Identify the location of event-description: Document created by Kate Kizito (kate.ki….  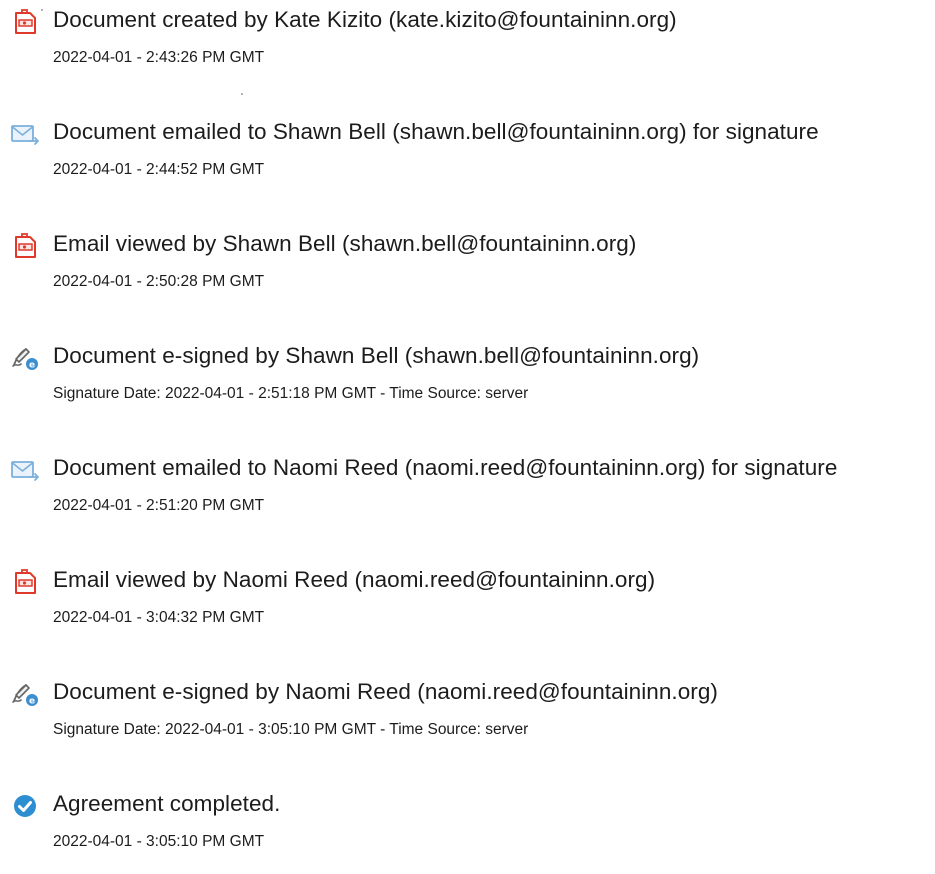
(365, 19).